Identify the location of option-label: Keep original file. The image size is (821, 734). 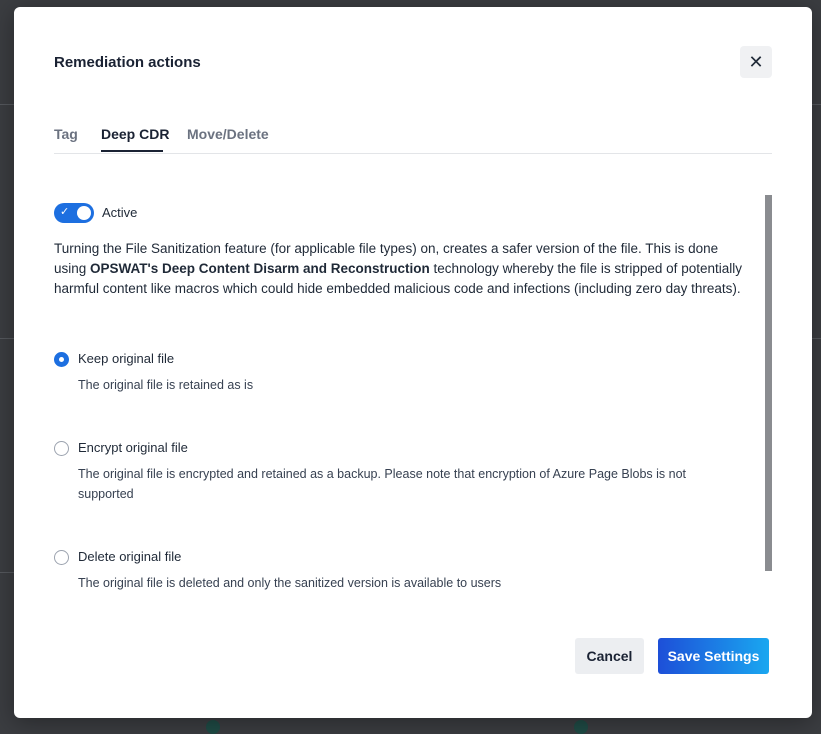
(126, 358).